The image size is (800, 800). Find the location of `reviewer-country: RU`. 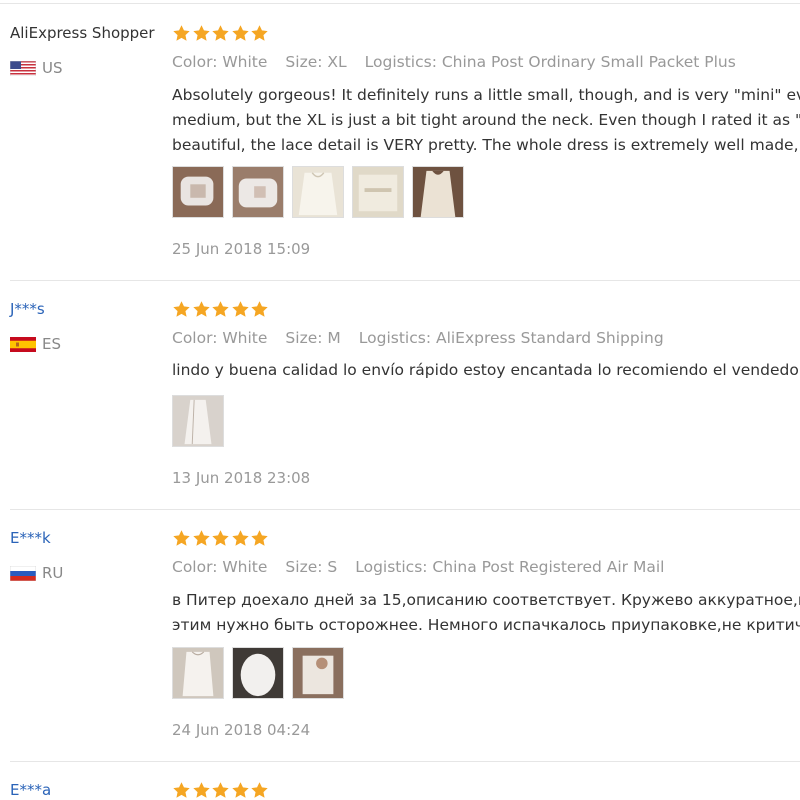

reviewer-country: RU is located at coordinates (36, 573).